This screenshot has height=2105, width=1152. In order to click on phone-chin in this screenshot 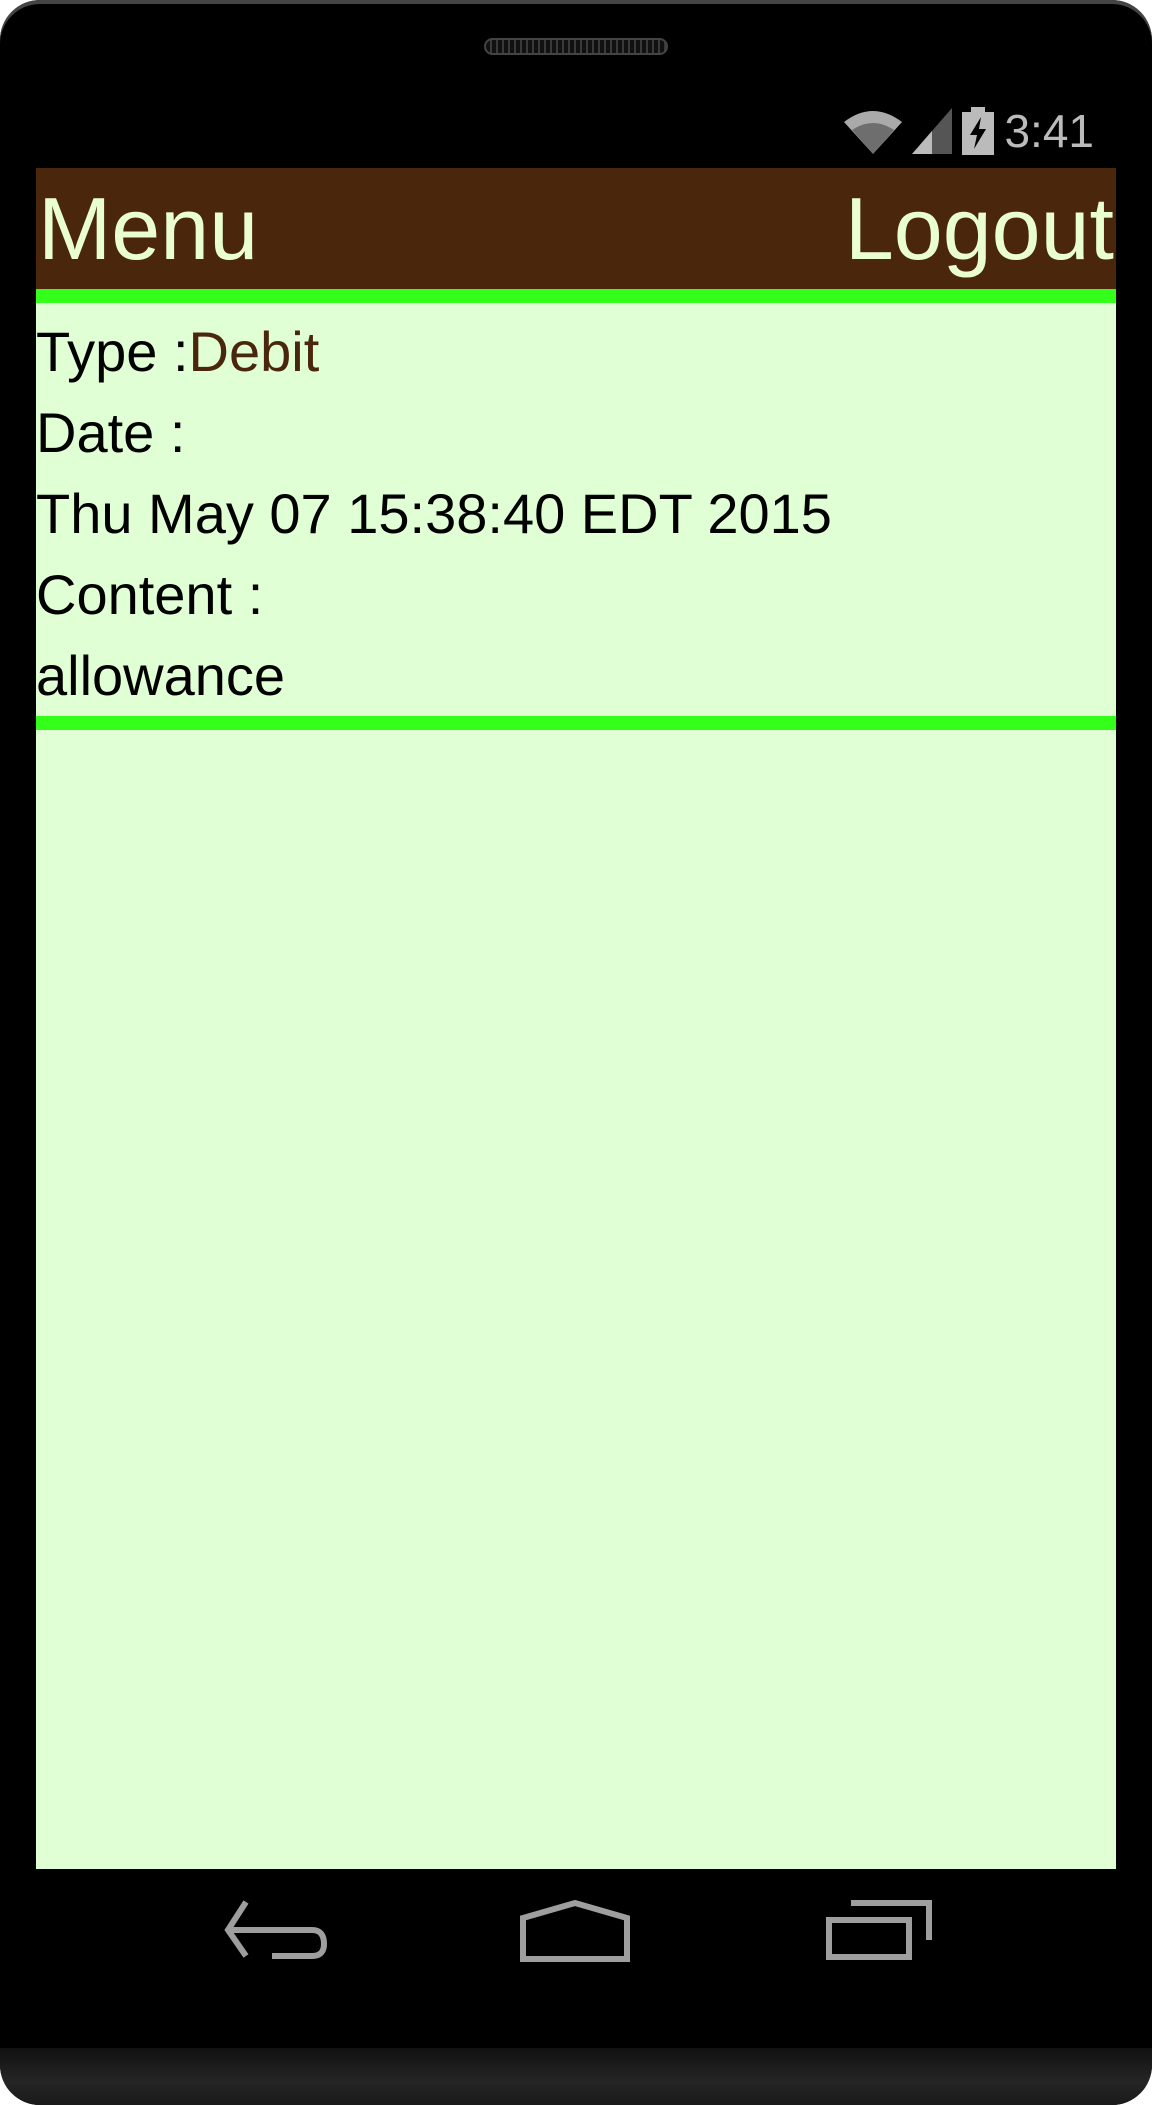, I will do `click(576, 2076)`.